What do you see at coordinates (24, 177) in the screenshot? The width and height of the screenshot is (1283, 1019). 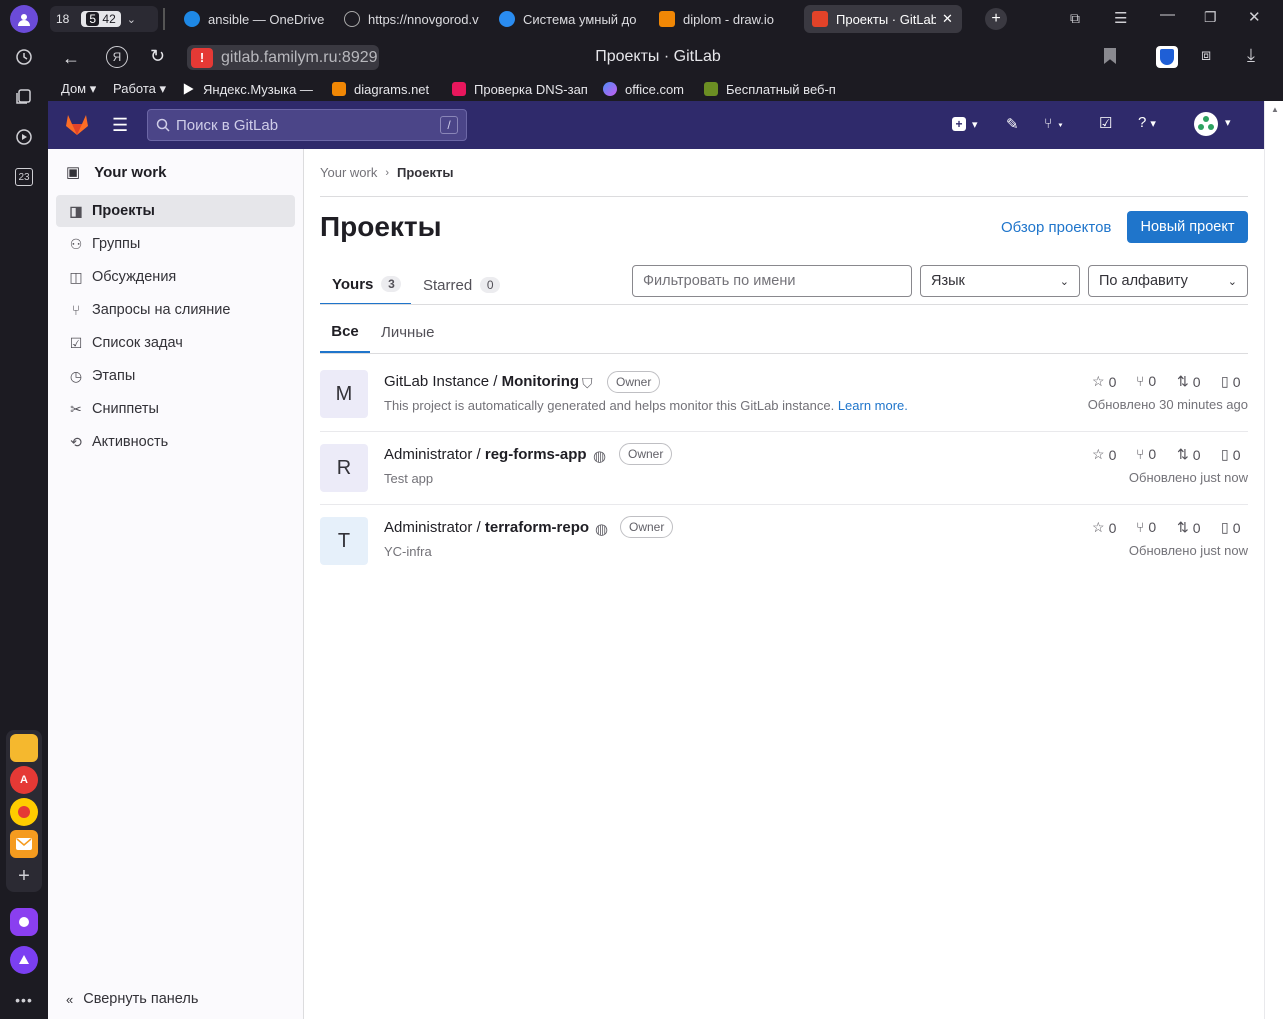 I see `calendar-icon: 23` at bounding box center [24, 177].